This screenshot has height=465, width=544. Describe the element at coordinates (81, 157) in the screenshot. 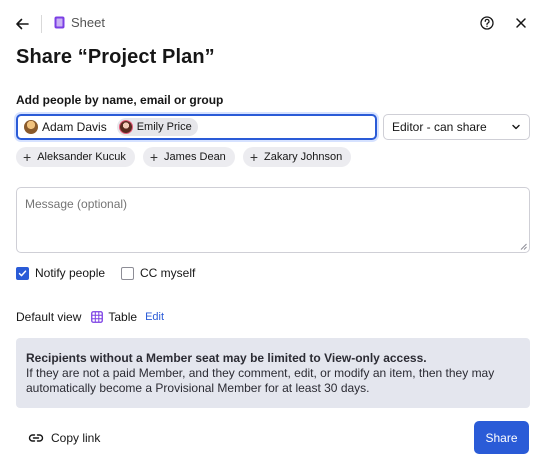

I see `suggestion-name: Aleksander Kucuk` at that location.